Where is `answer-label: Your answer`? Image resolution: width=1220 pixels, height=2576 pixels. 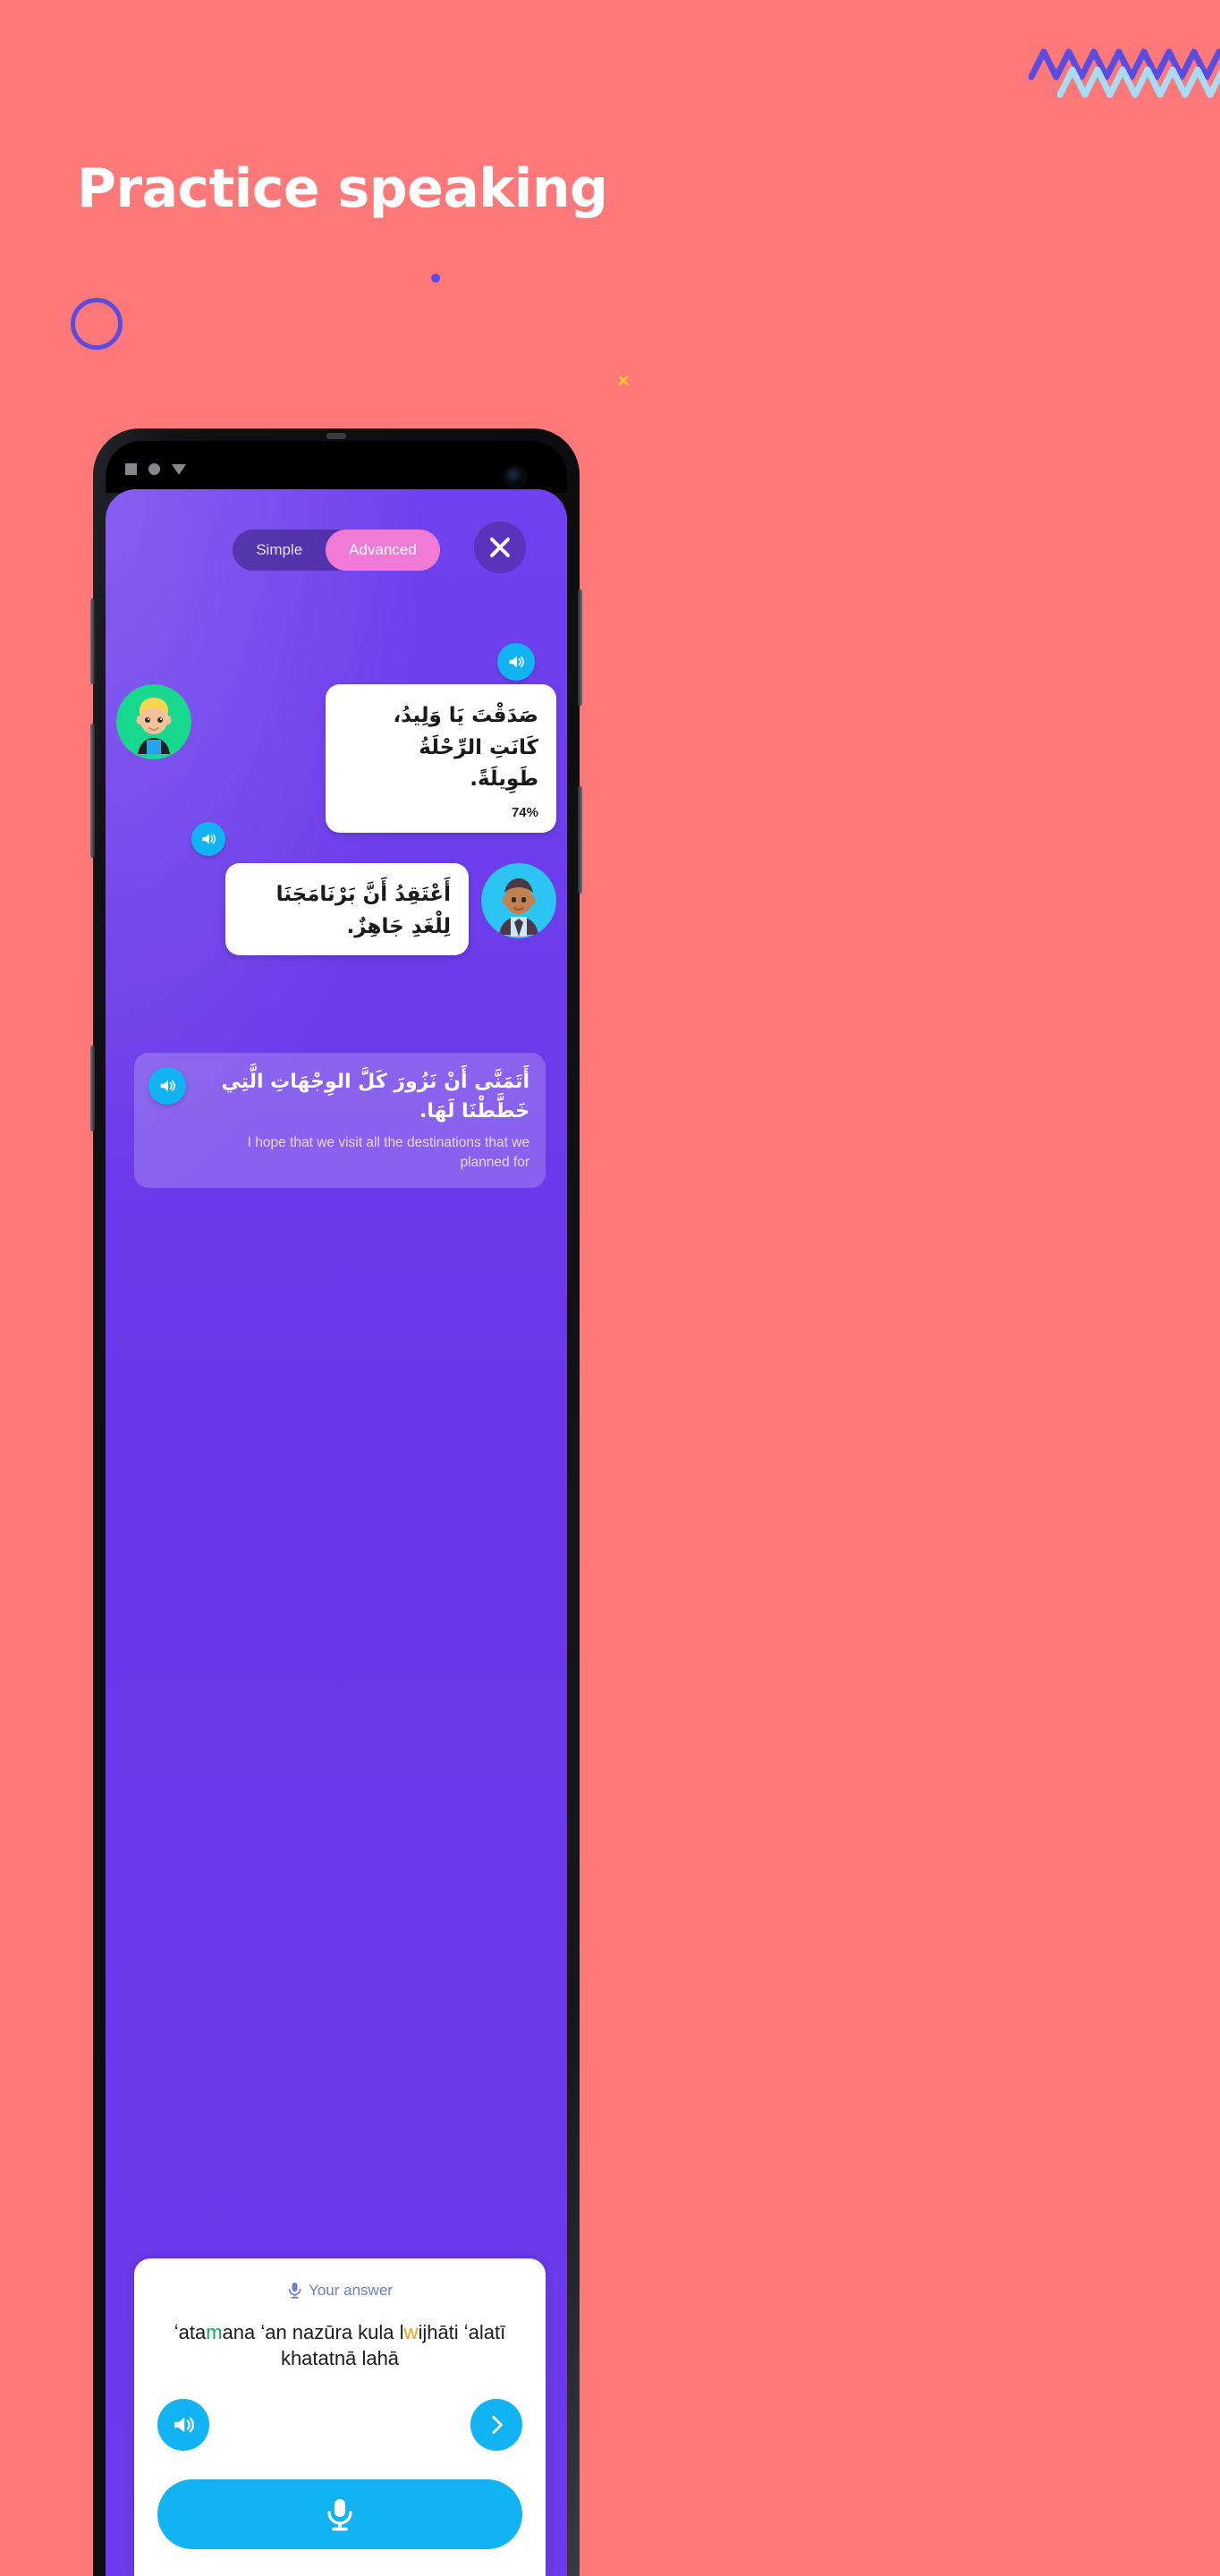
answer-label: Your answer is located at coordinates (351, 2290).